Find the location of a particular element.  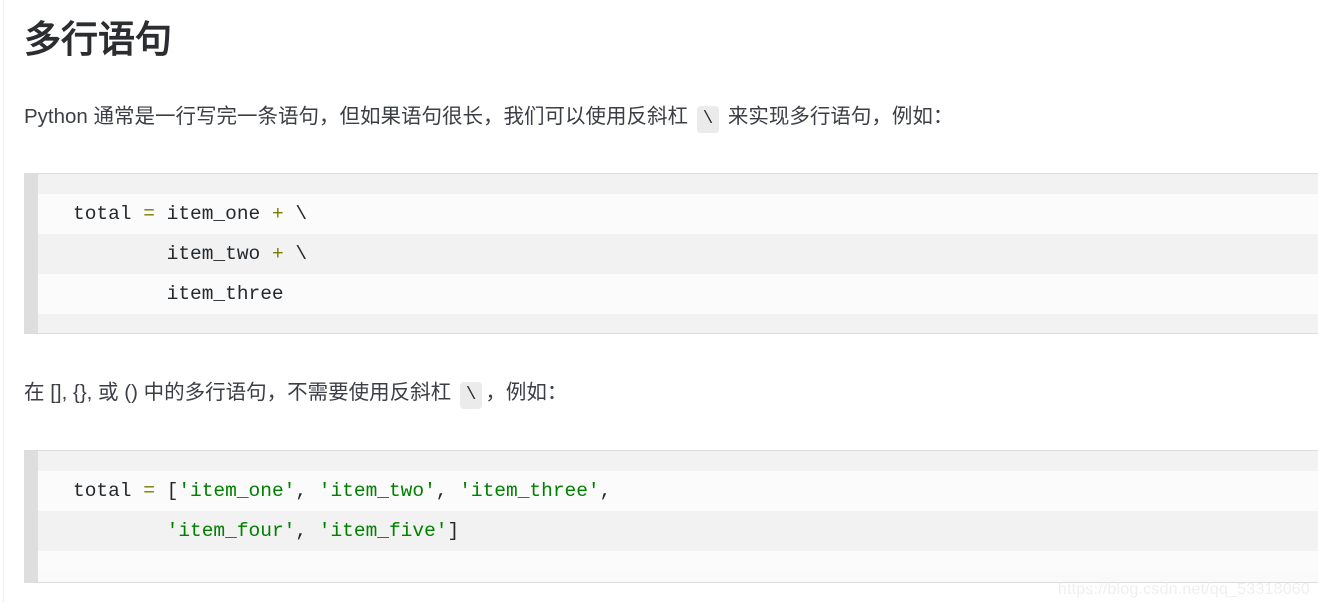

code-token-txt: item_two is located at coordinates (172, 254).